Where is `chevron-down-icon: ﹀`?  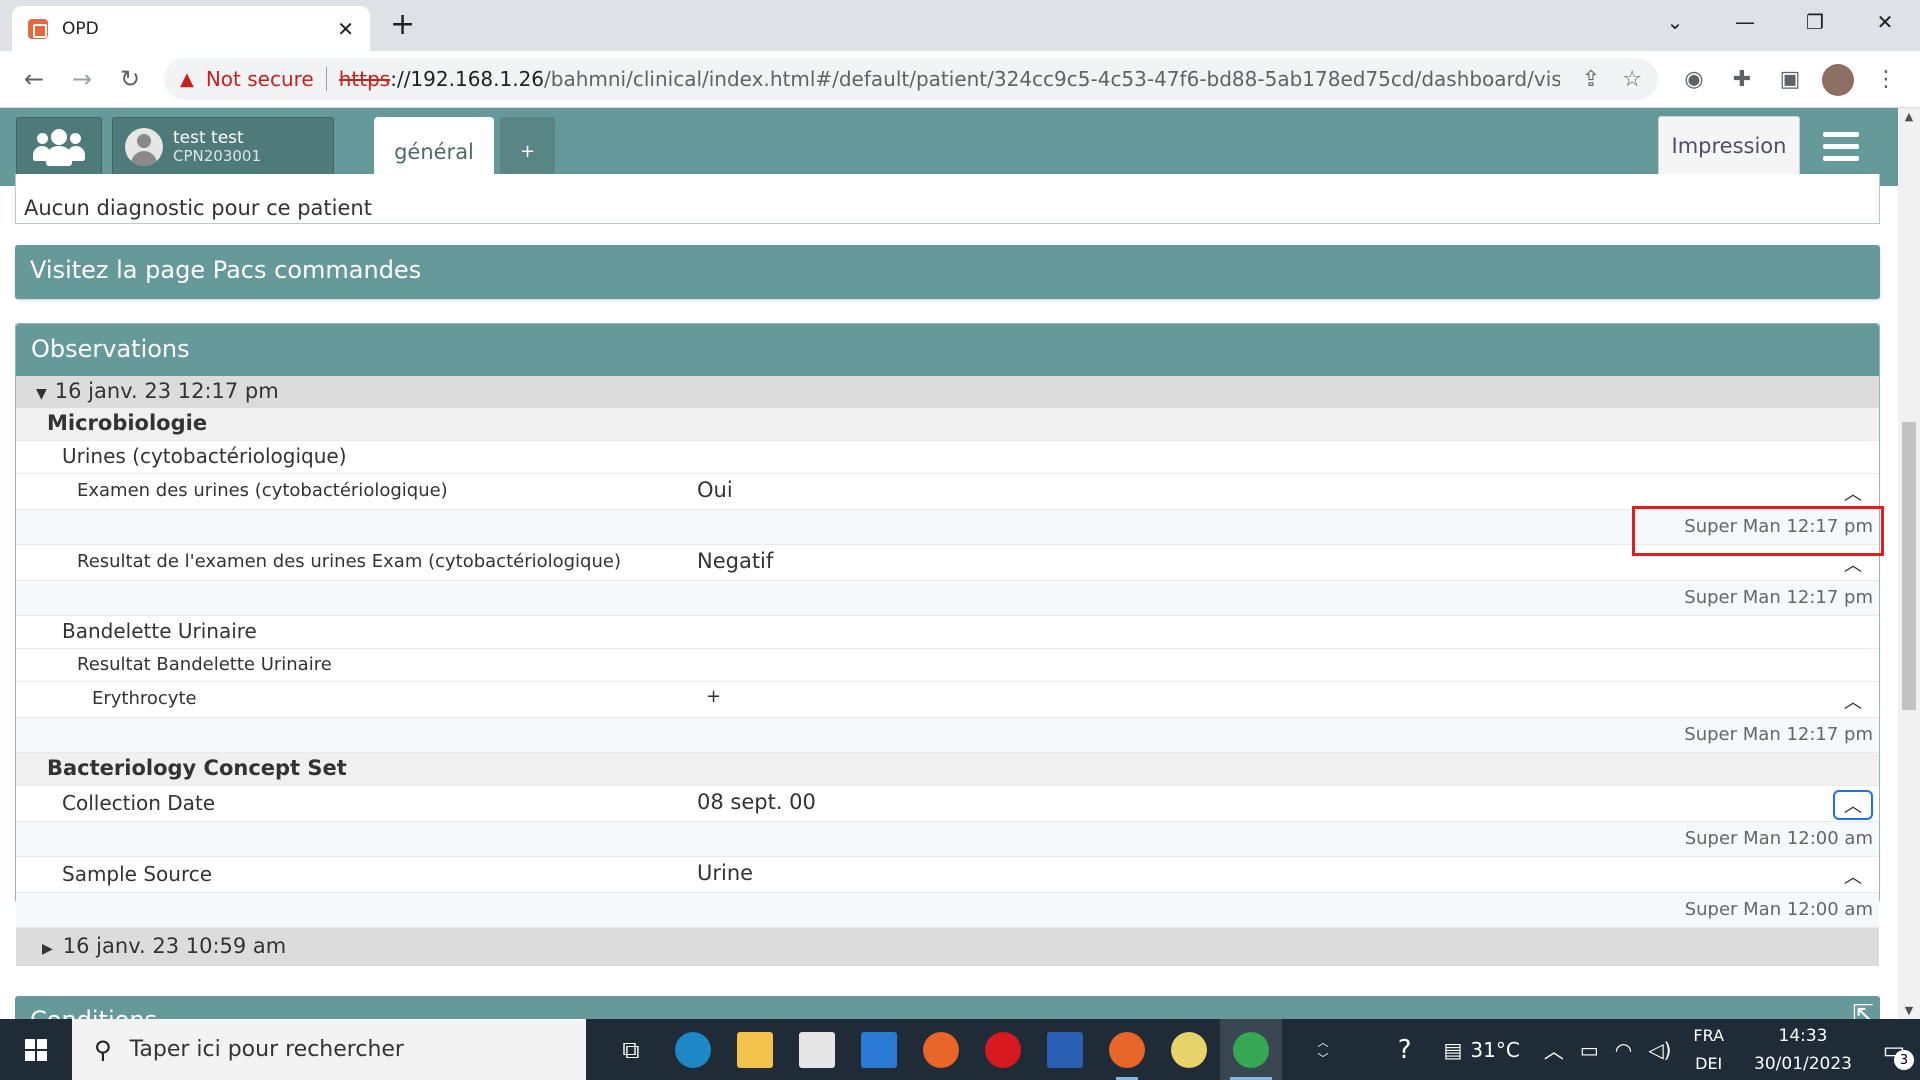
chevron-down-icon: ﹀ is located at coordinates (1323, 1058).